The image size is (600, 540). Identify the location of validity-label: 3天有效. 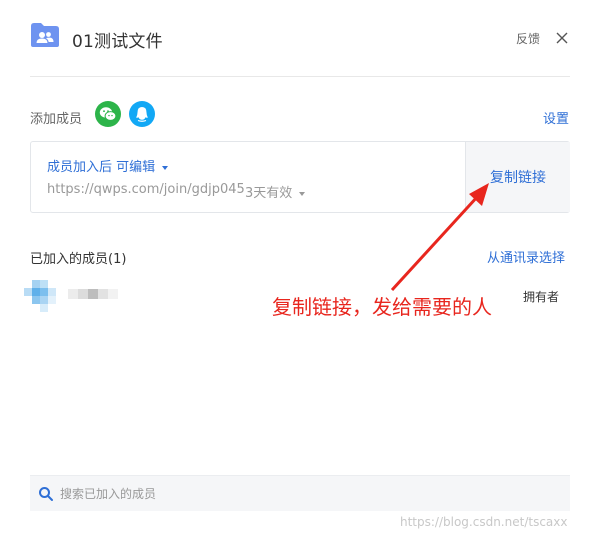
(269, 193).